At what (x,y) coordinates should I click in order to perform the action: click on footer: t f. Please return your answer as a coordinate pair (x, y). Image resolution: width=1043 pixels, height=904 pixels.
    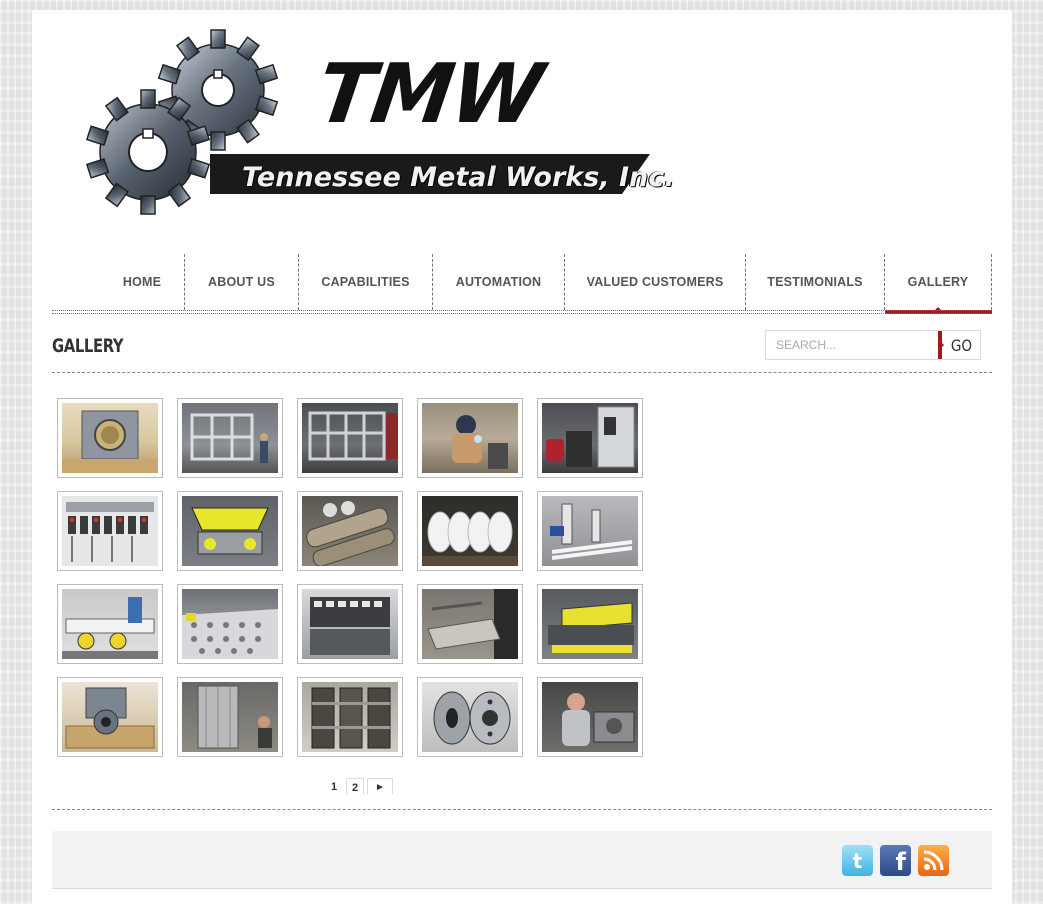
    Looking at the image, I should click on (522, 860).